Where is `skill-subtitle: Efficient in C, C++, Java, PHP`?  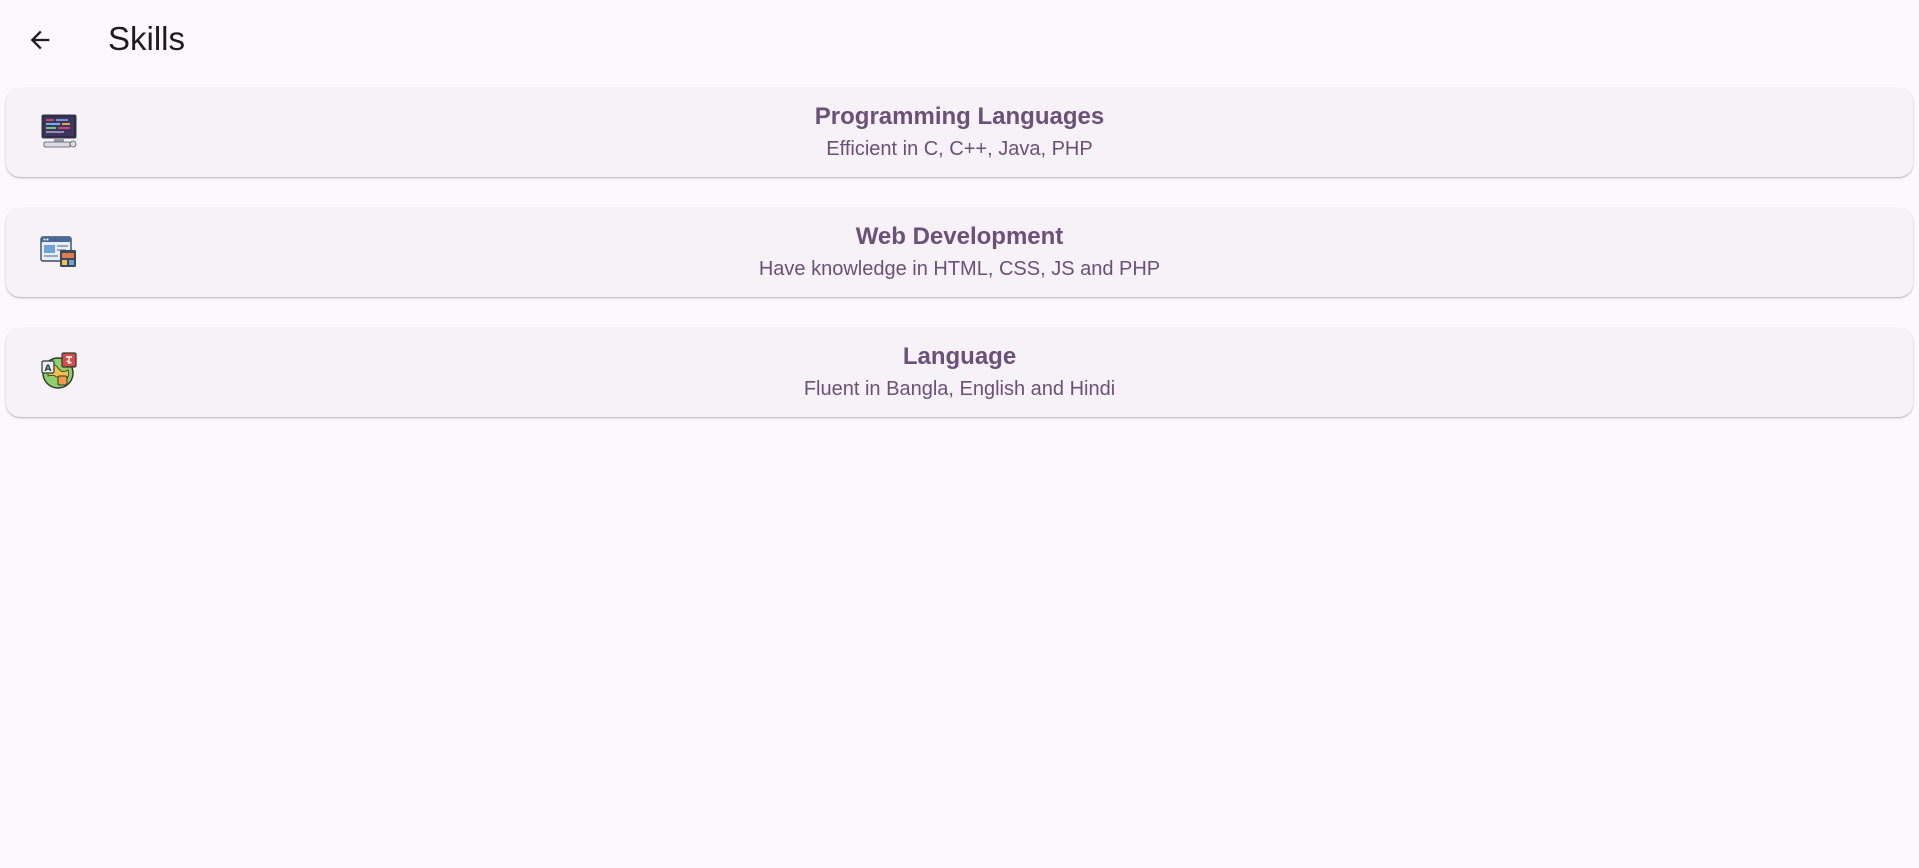
skill-subtitle: Efficient in C, C++, Java, PHP is located at coordinates (959, 149).